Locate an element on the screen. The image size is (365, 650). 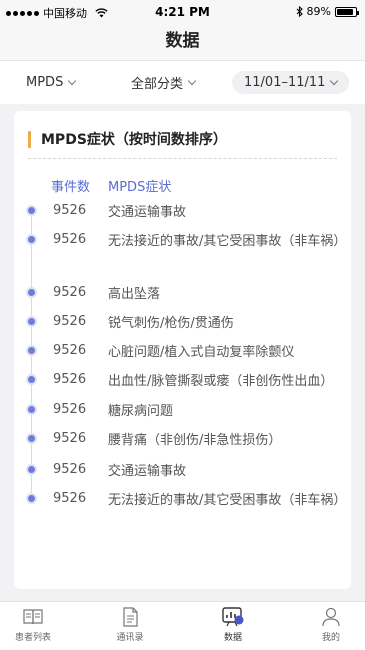
tab-patient-list: 患者列表 is located at coordinates (34, 625).